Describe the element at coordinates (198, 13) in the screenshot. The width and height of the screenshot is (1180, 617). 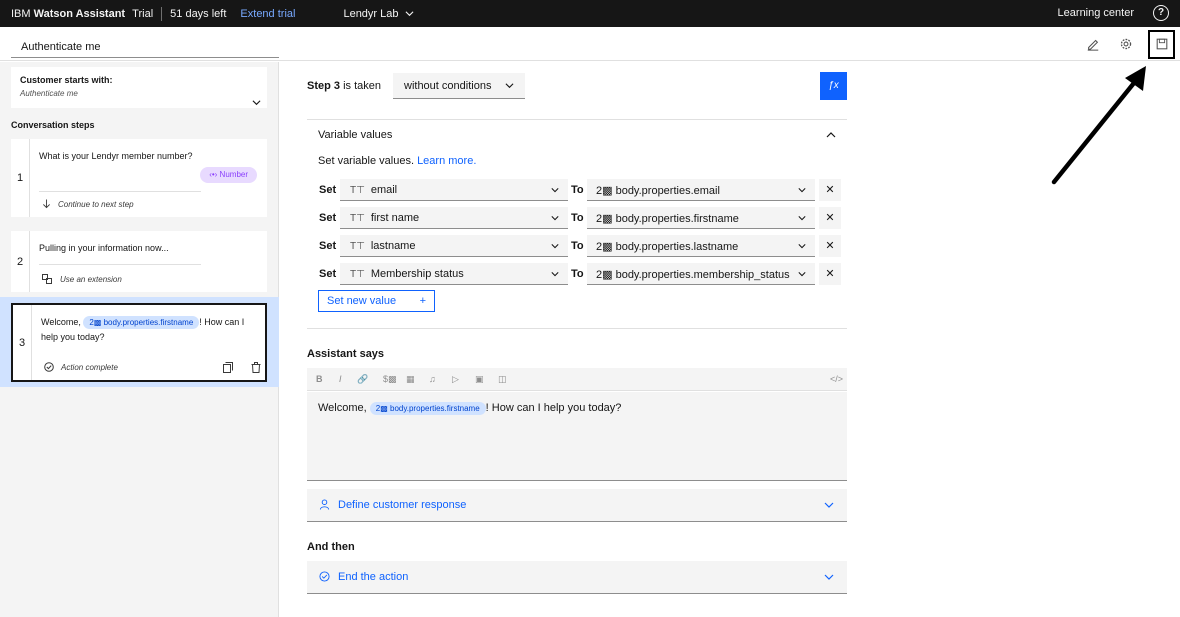
I see `days-left: 51 days left` at that location.